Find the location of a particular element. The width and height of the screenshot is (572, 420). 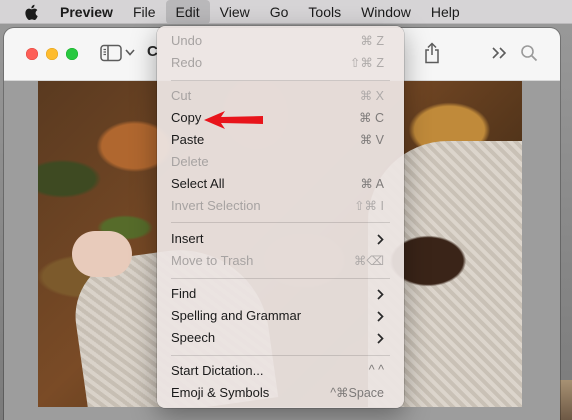

menu-item-shortcut: ⌘ V is located at coordinates (371, 140).